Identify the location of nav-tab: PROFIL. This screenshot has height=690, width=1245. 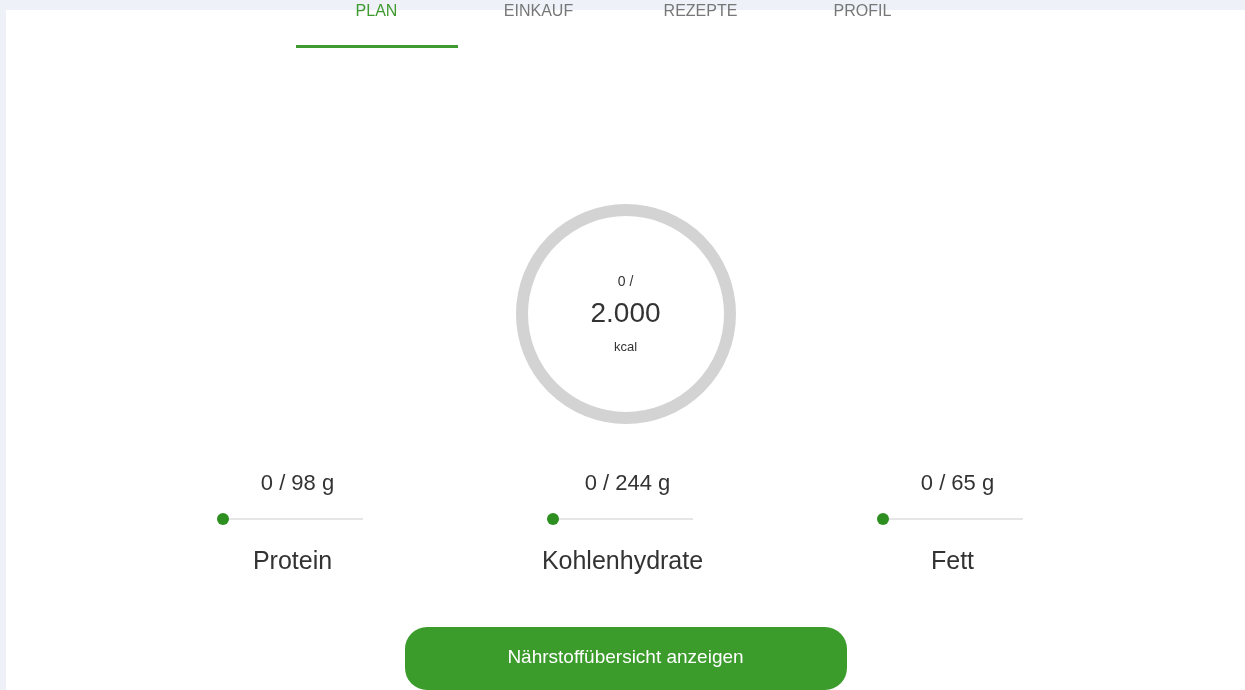
(862, 24).